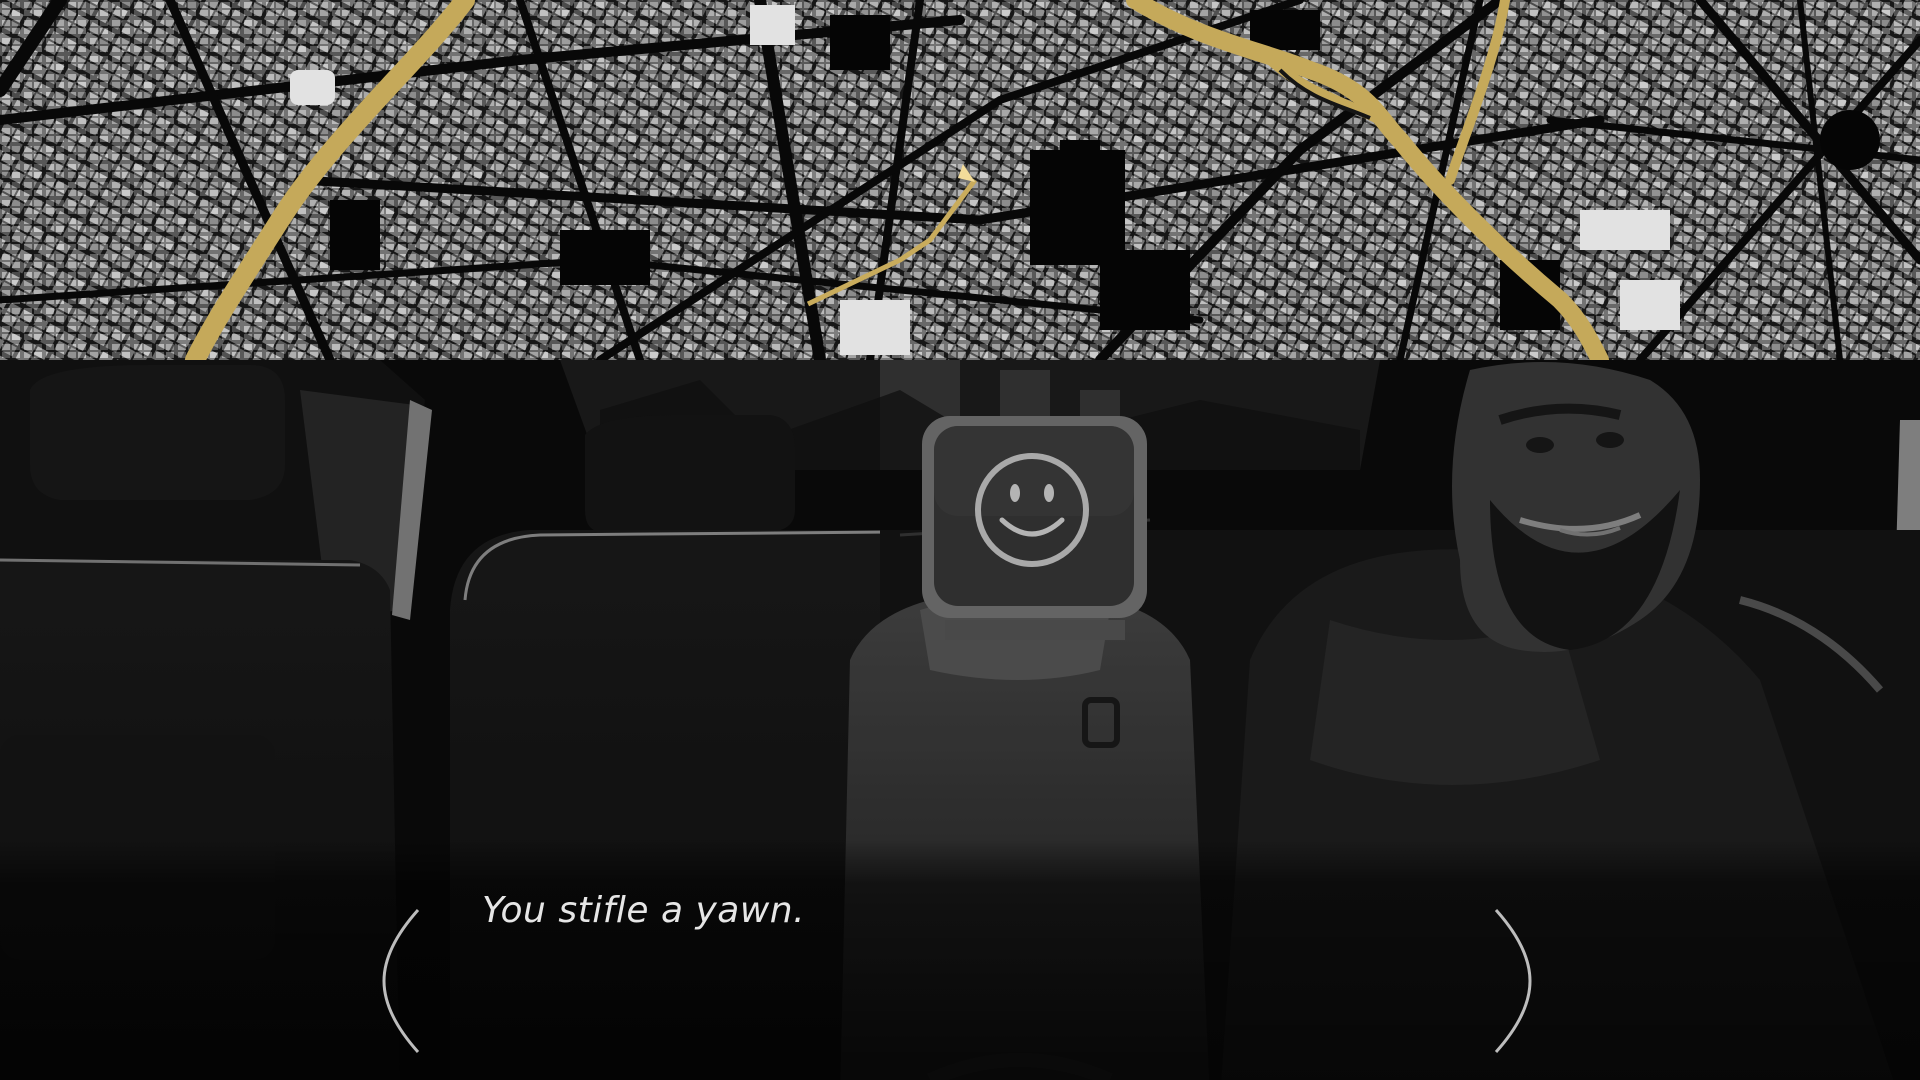 This screenshot has width=1920, height=1080. I want to click on dialogue-text: You stifle a yawn., so click(644, 910).